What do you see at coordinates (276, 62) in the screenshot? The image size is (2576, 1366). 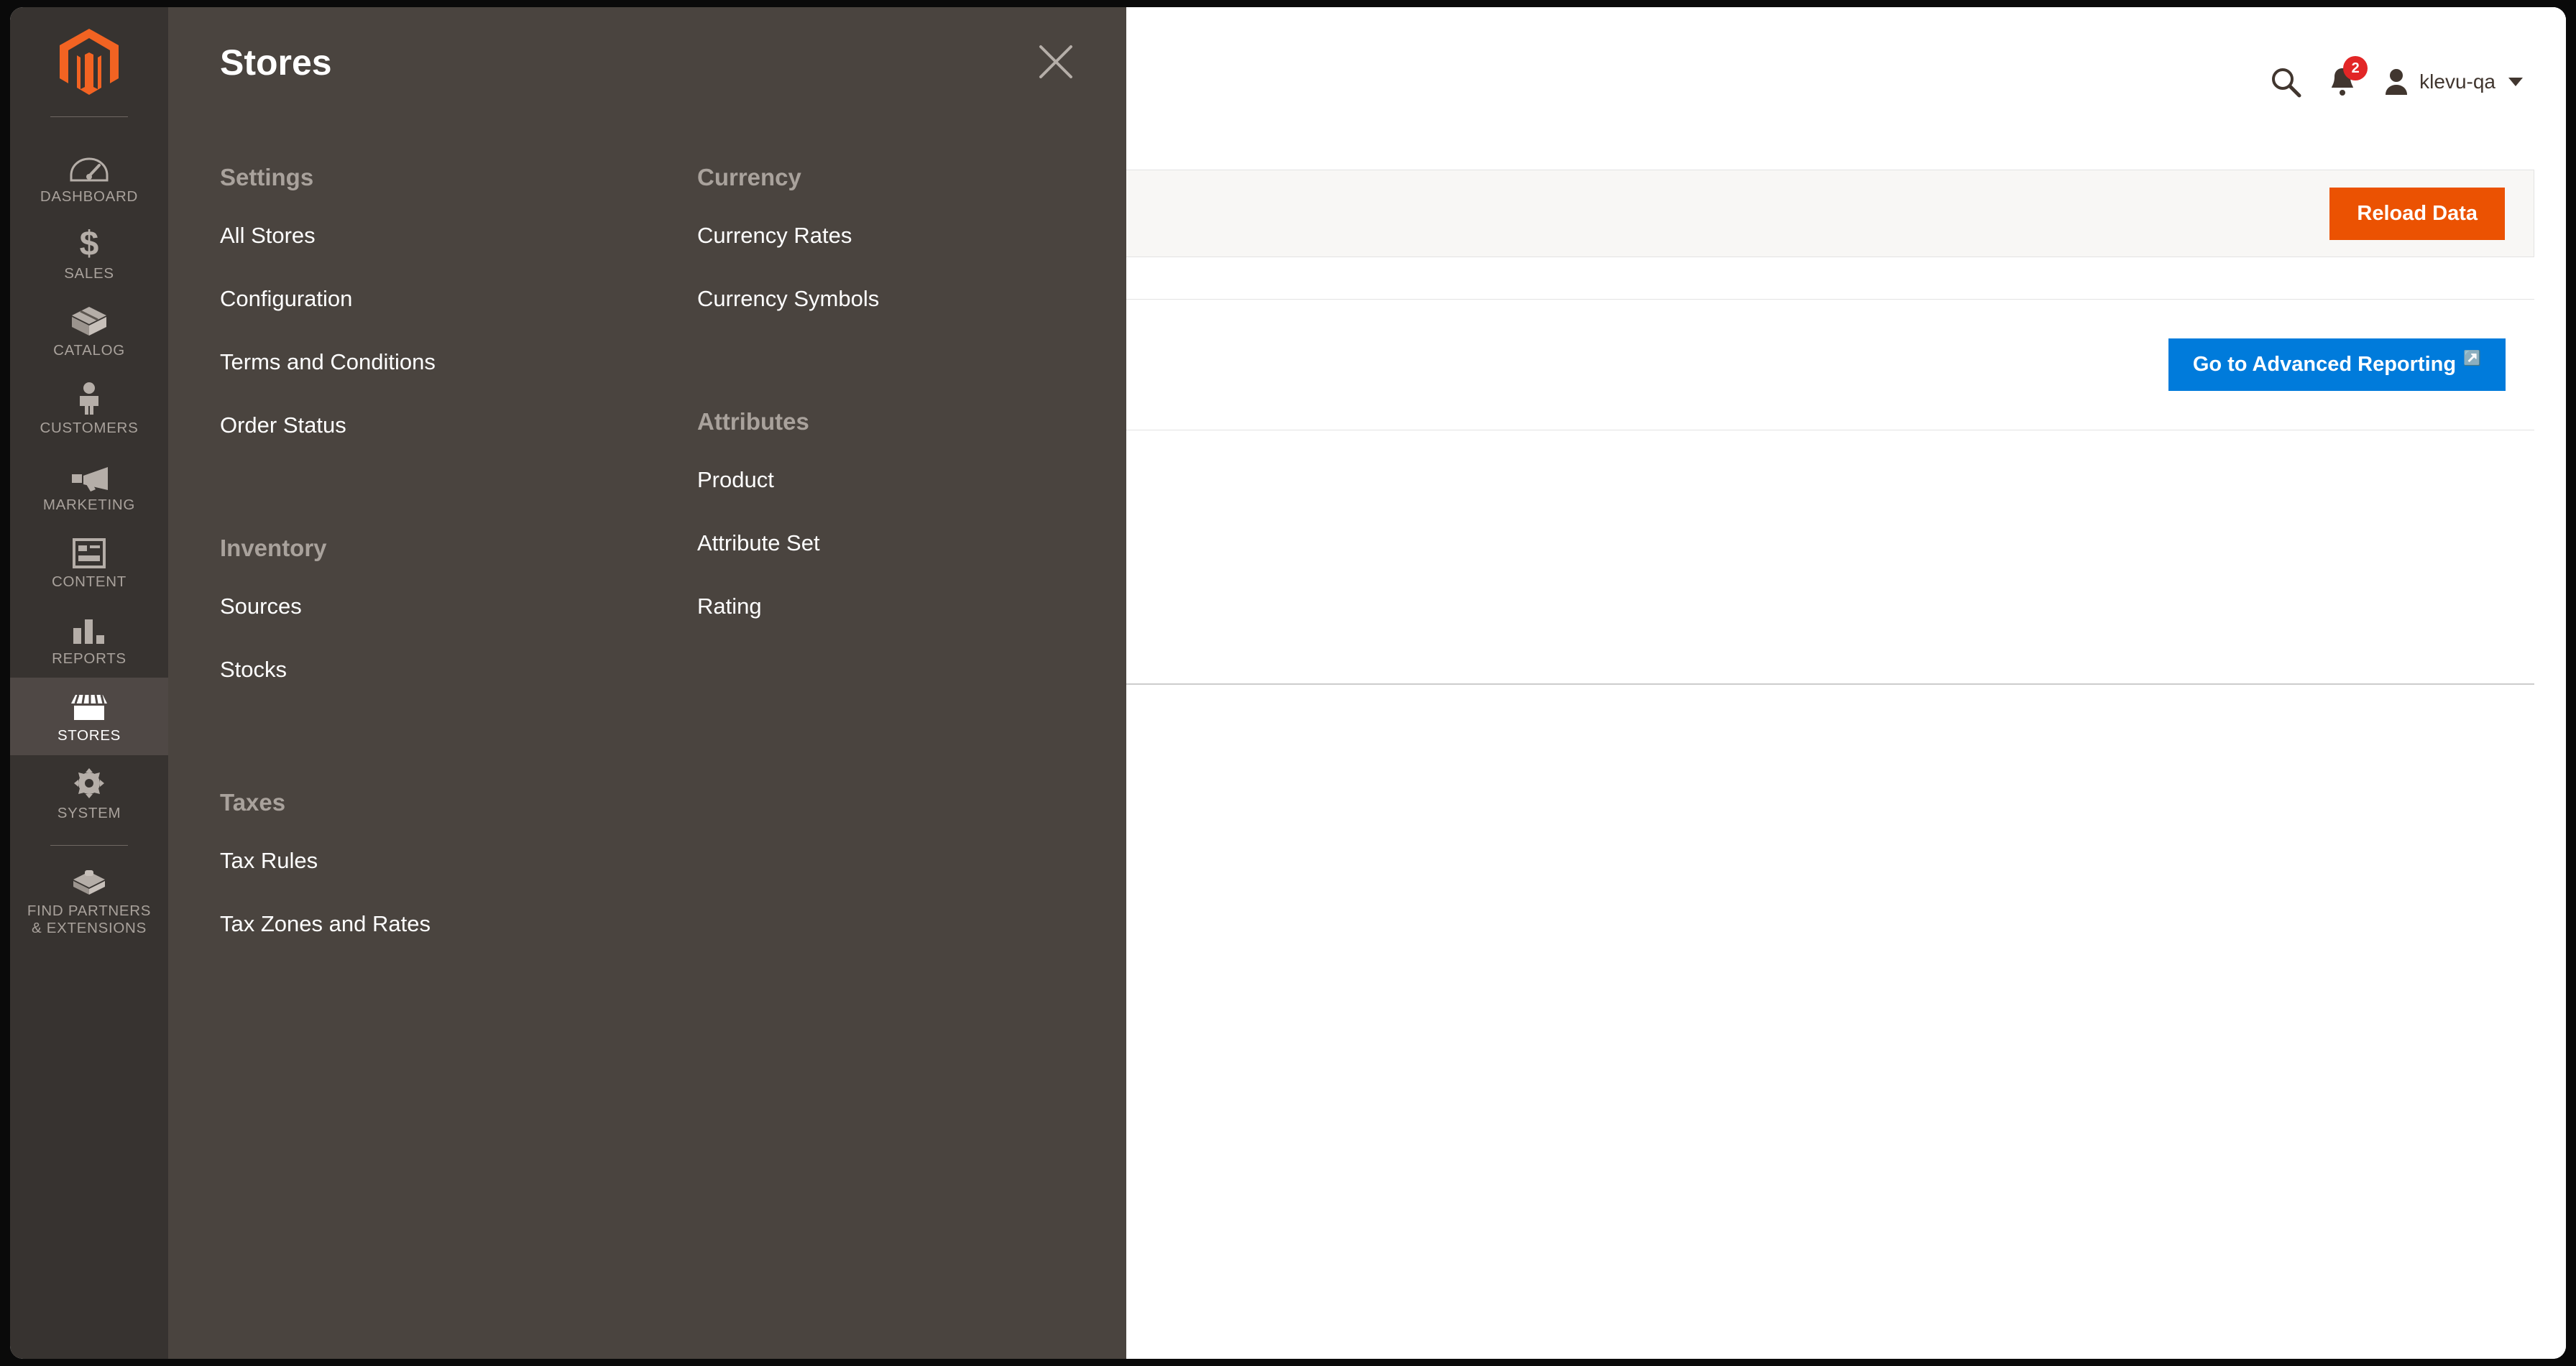 I see `flyout-title: Stores` at bounding box center [276, 62].